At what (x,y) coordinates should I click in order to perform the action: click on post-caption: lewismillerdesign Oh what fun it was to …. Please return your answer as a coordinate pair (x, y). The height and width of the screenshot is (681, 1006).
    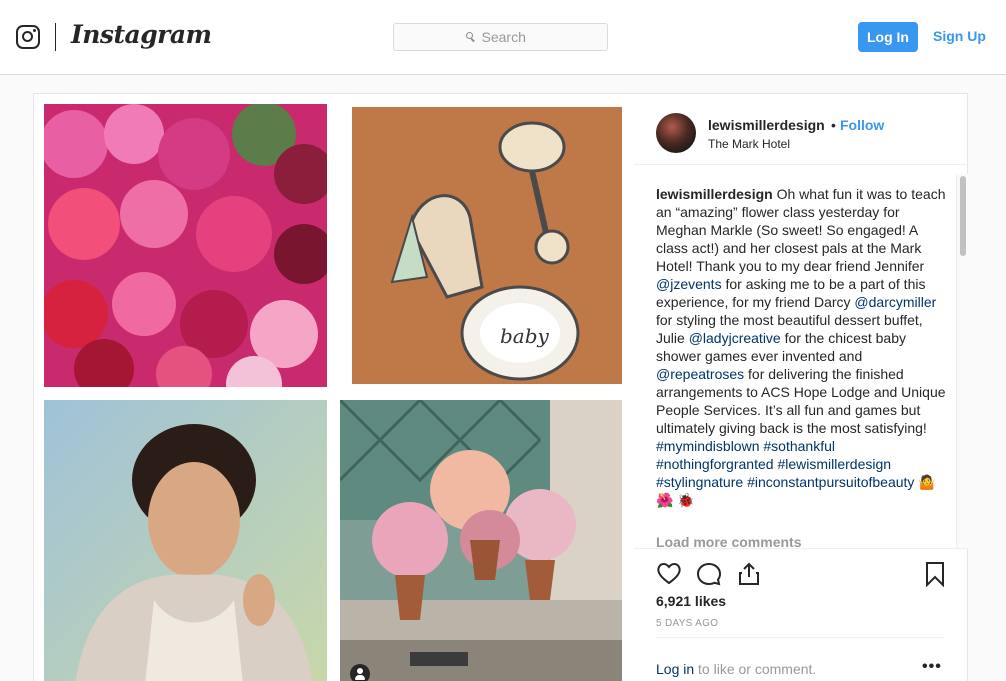
    Looking at the image, I should click on (804, 347).